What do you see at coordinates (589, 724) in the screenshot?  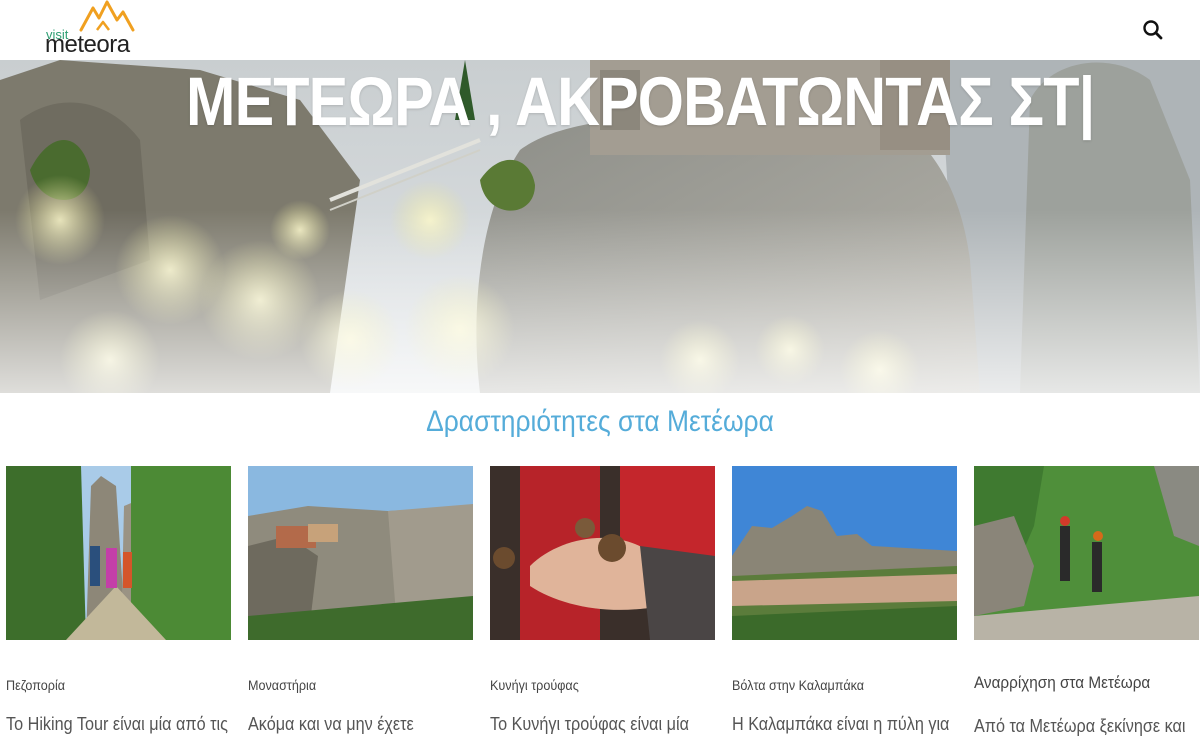 I see `card-excerpt: Το Κυνήγι τρούφας είναι μία` at bounding box center [589, 724].